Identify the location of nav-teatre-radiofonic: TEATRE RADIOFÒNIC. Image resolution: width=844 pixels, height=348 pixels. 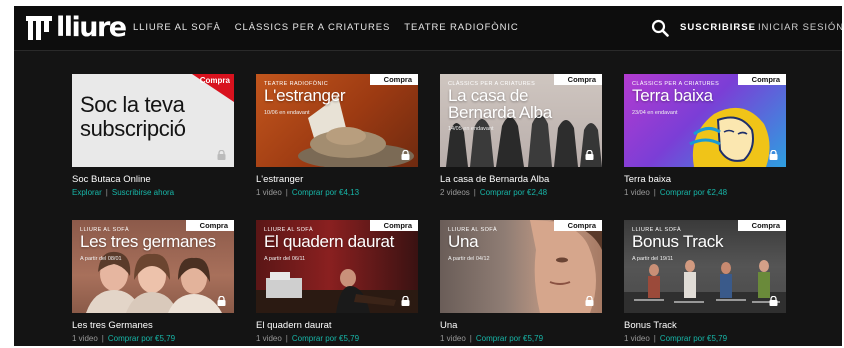
(461, 27).